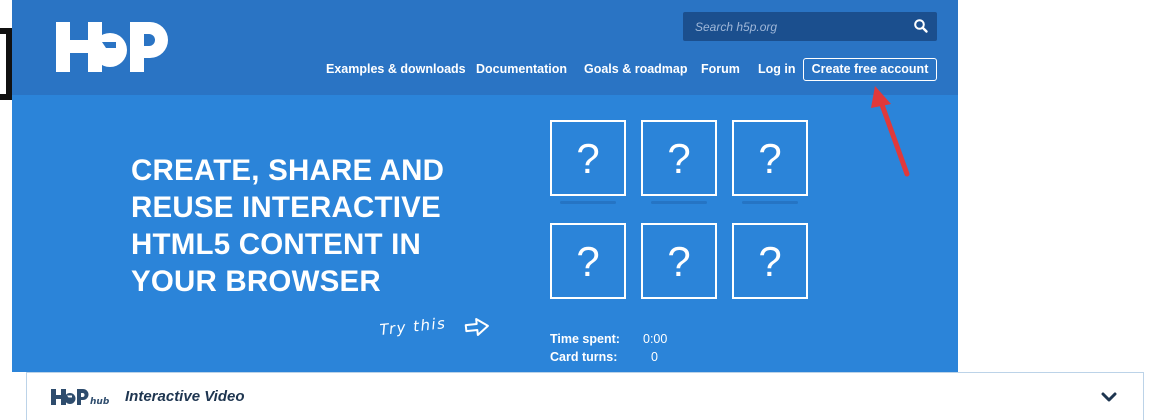  Describe the element at coordinates (636, 69) in the screenshot. I see `nav-goals-roadmap: Goals & roadmap` at that location.